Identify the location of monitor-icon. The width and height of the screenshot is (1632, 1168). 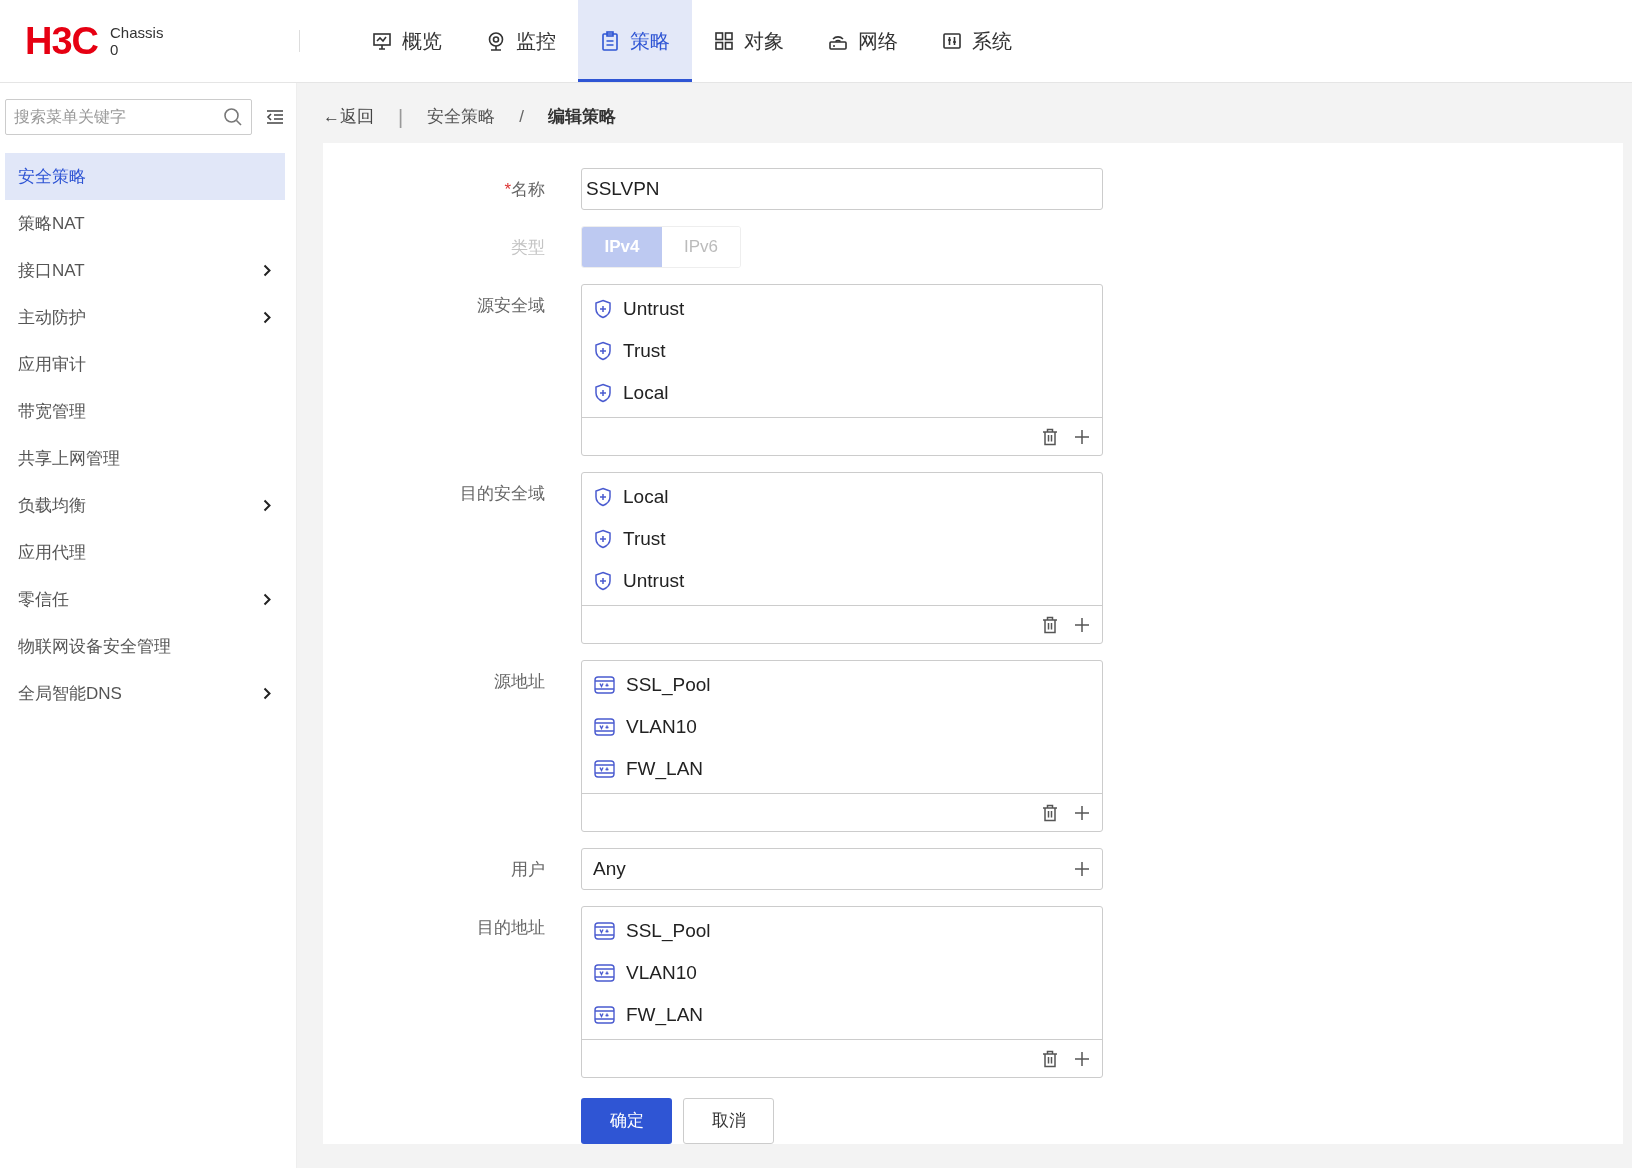
(382, 41).